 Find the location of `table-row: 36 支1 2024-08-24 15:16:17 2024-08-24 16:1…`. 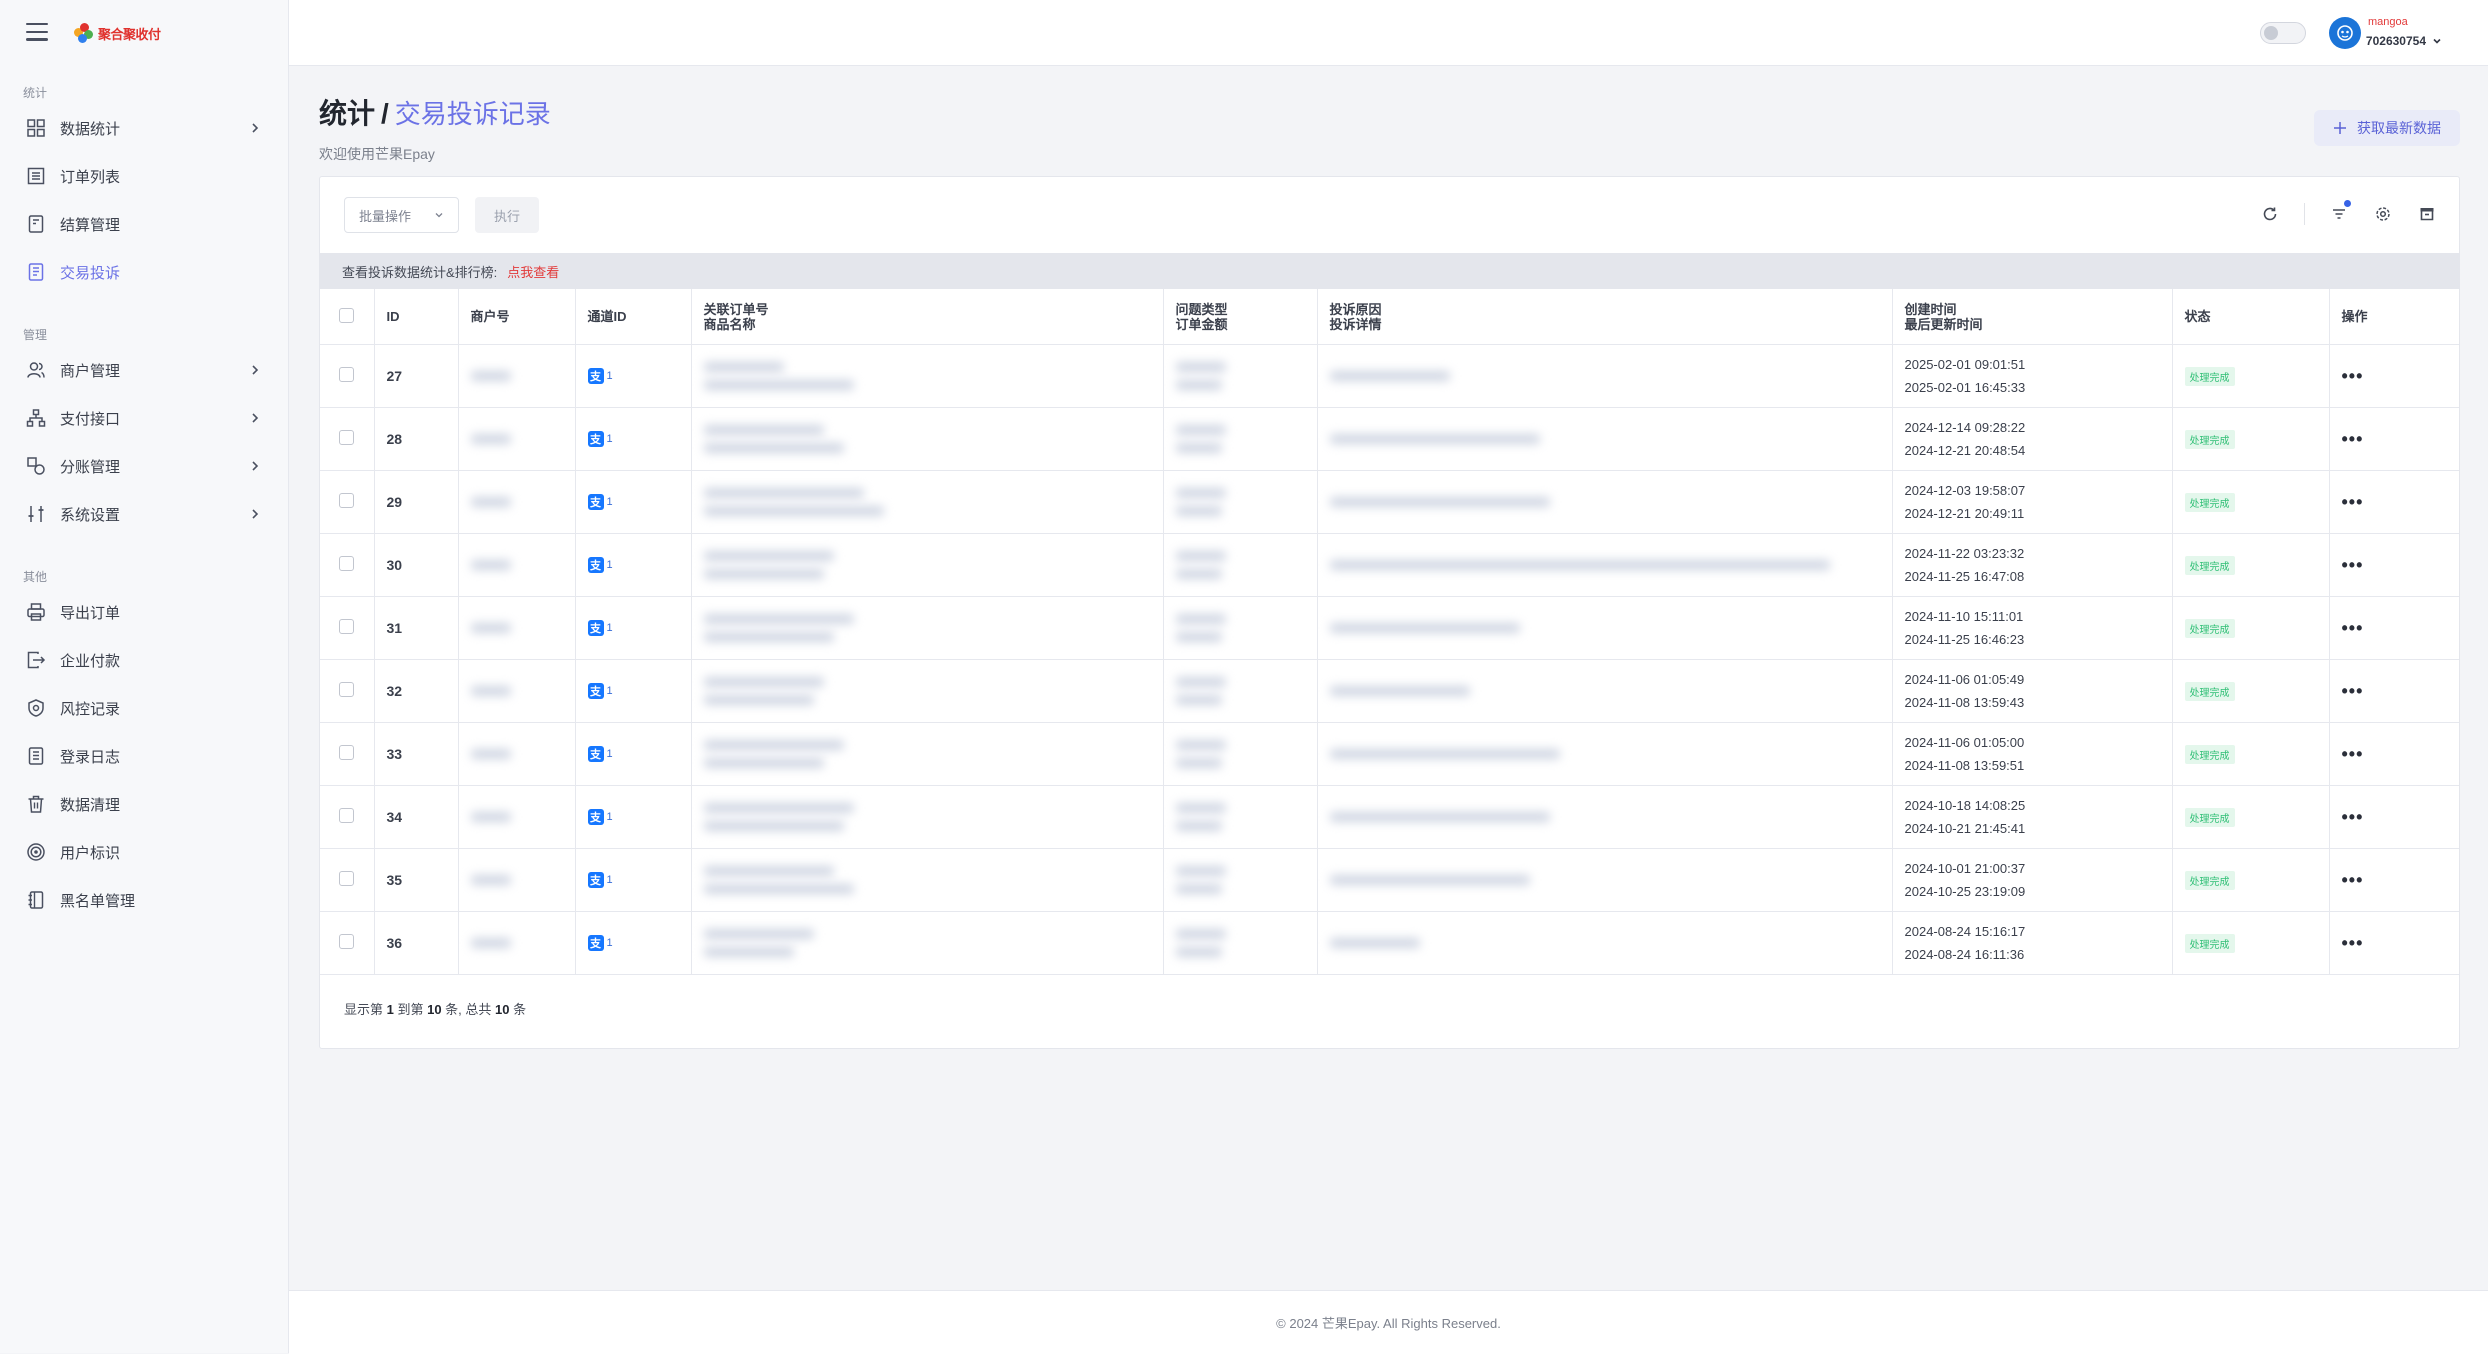

table-row: 36 支1 2024-08-24 15:16:17 2024-08-24 16:1… is located at coordinates (1389, 943).